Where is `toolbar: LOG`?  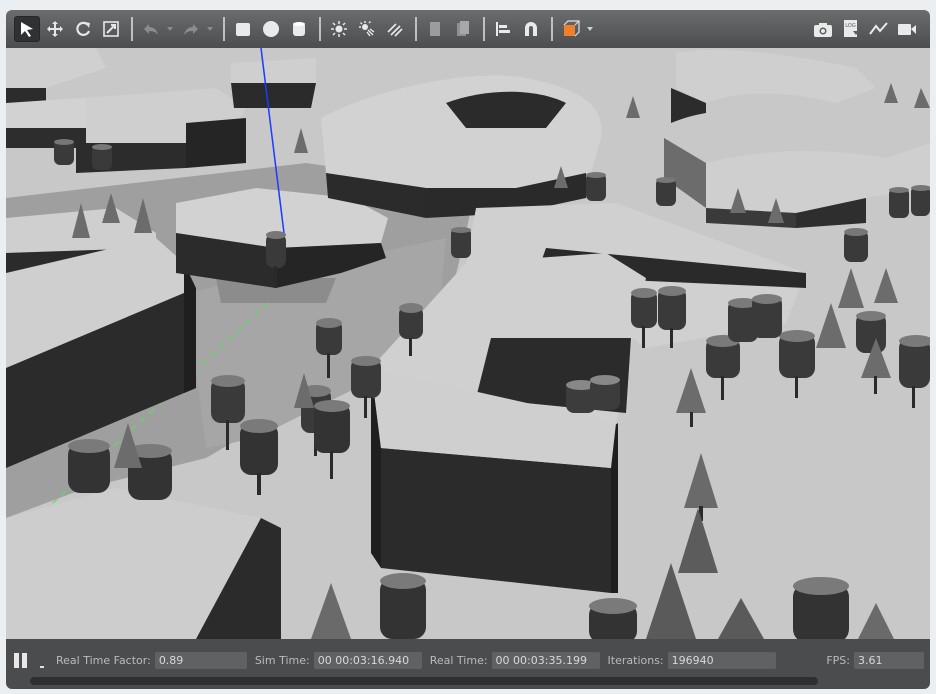 toolbar: LOG is located at coordinates (468, 29).